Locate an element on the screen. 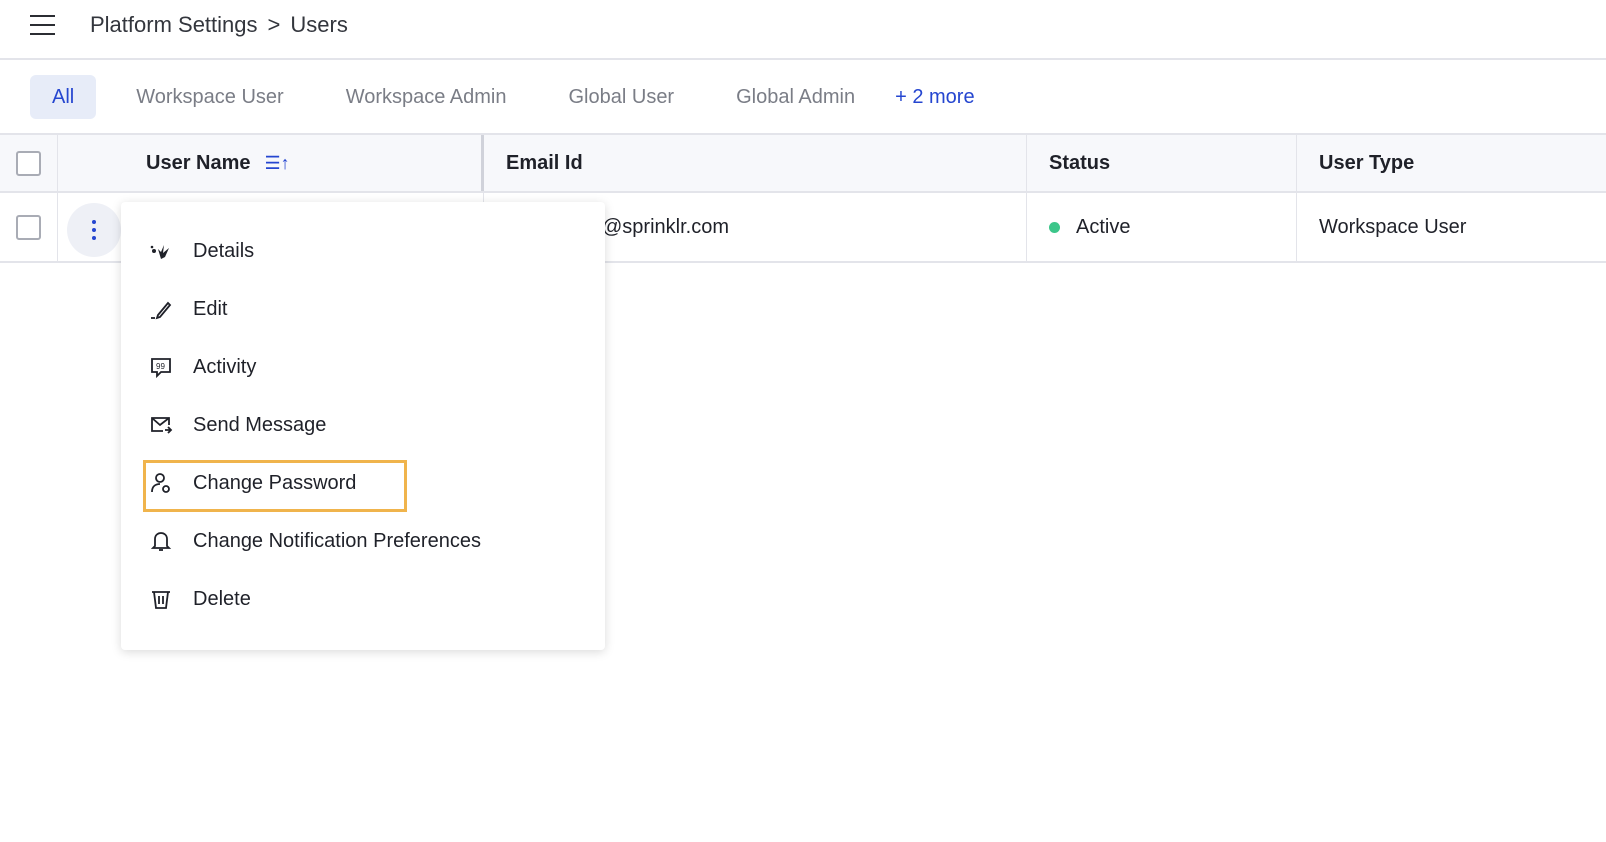 The height and width of the screenshot is (842, 1606). tab-global-user: Global User is located at coordinates (622, 97).